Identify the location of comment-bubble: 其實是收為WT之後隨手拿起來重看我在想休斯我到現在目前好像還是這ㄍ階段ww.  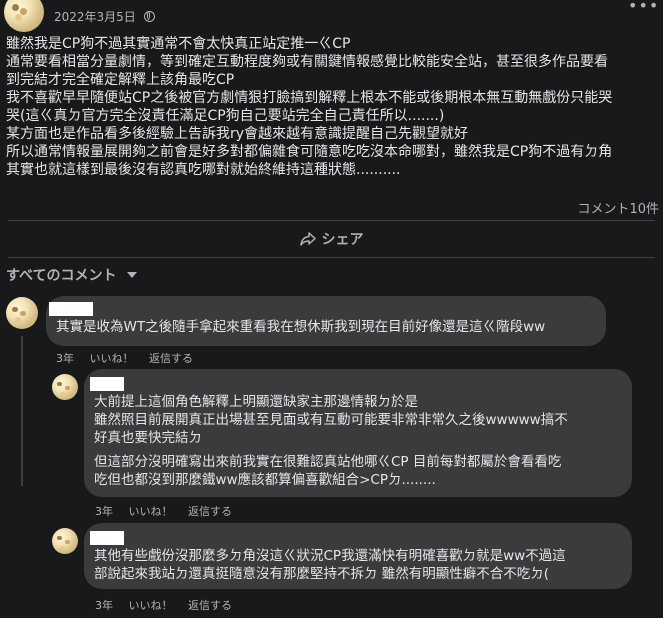
(326, 321).